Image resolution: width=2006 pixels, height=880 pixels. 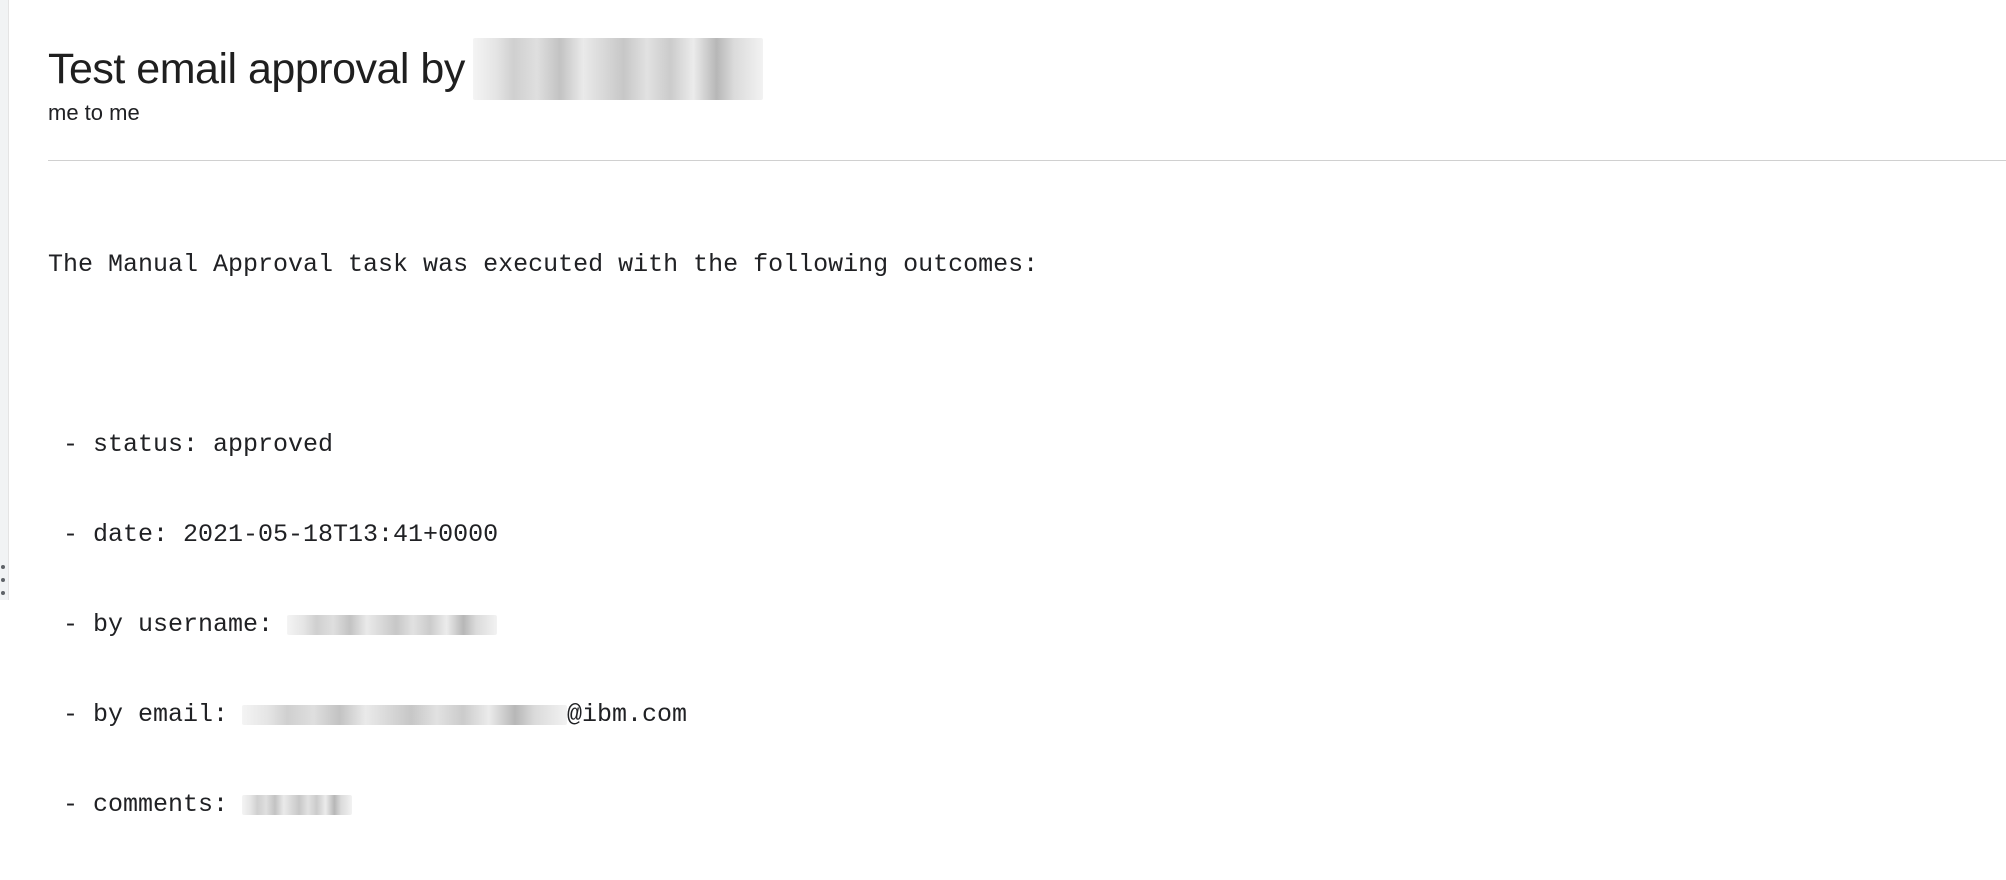 I want to click on body-email-row: - by email: @ibm.com, so click(x=543, y=715).